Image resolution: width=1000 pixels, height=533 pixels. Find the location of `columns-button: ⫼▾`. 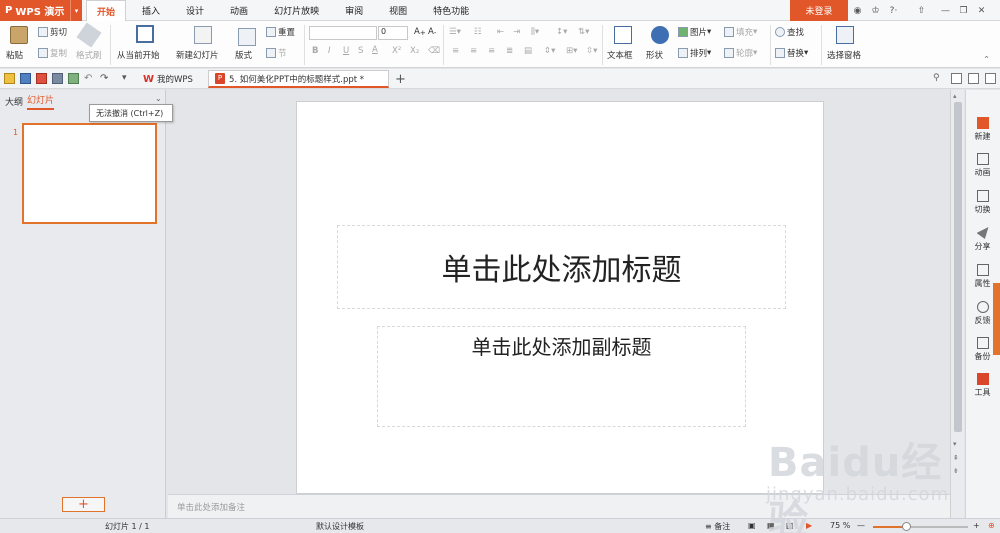

columns-button: ⫼▾ is located at coordinates (535, 32).